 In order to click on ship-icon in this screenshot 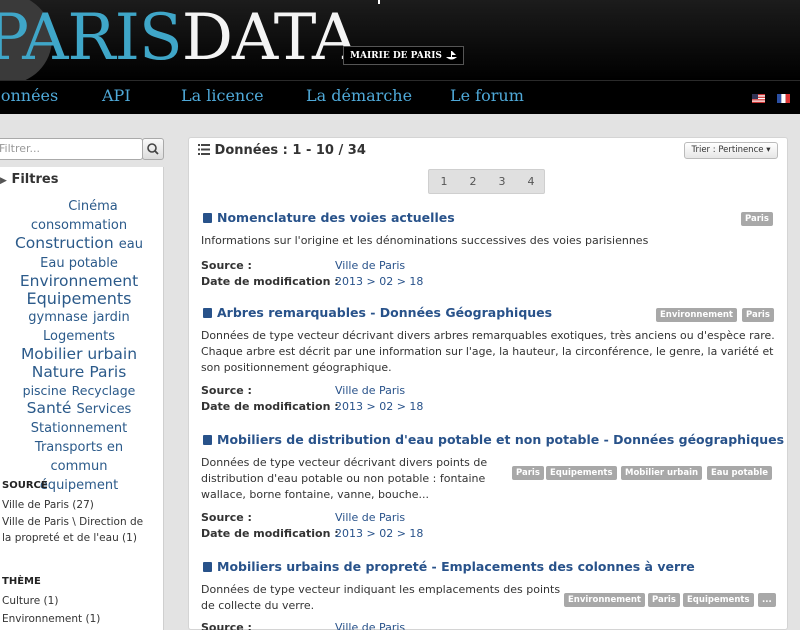, I will do `click(451, 55)`.